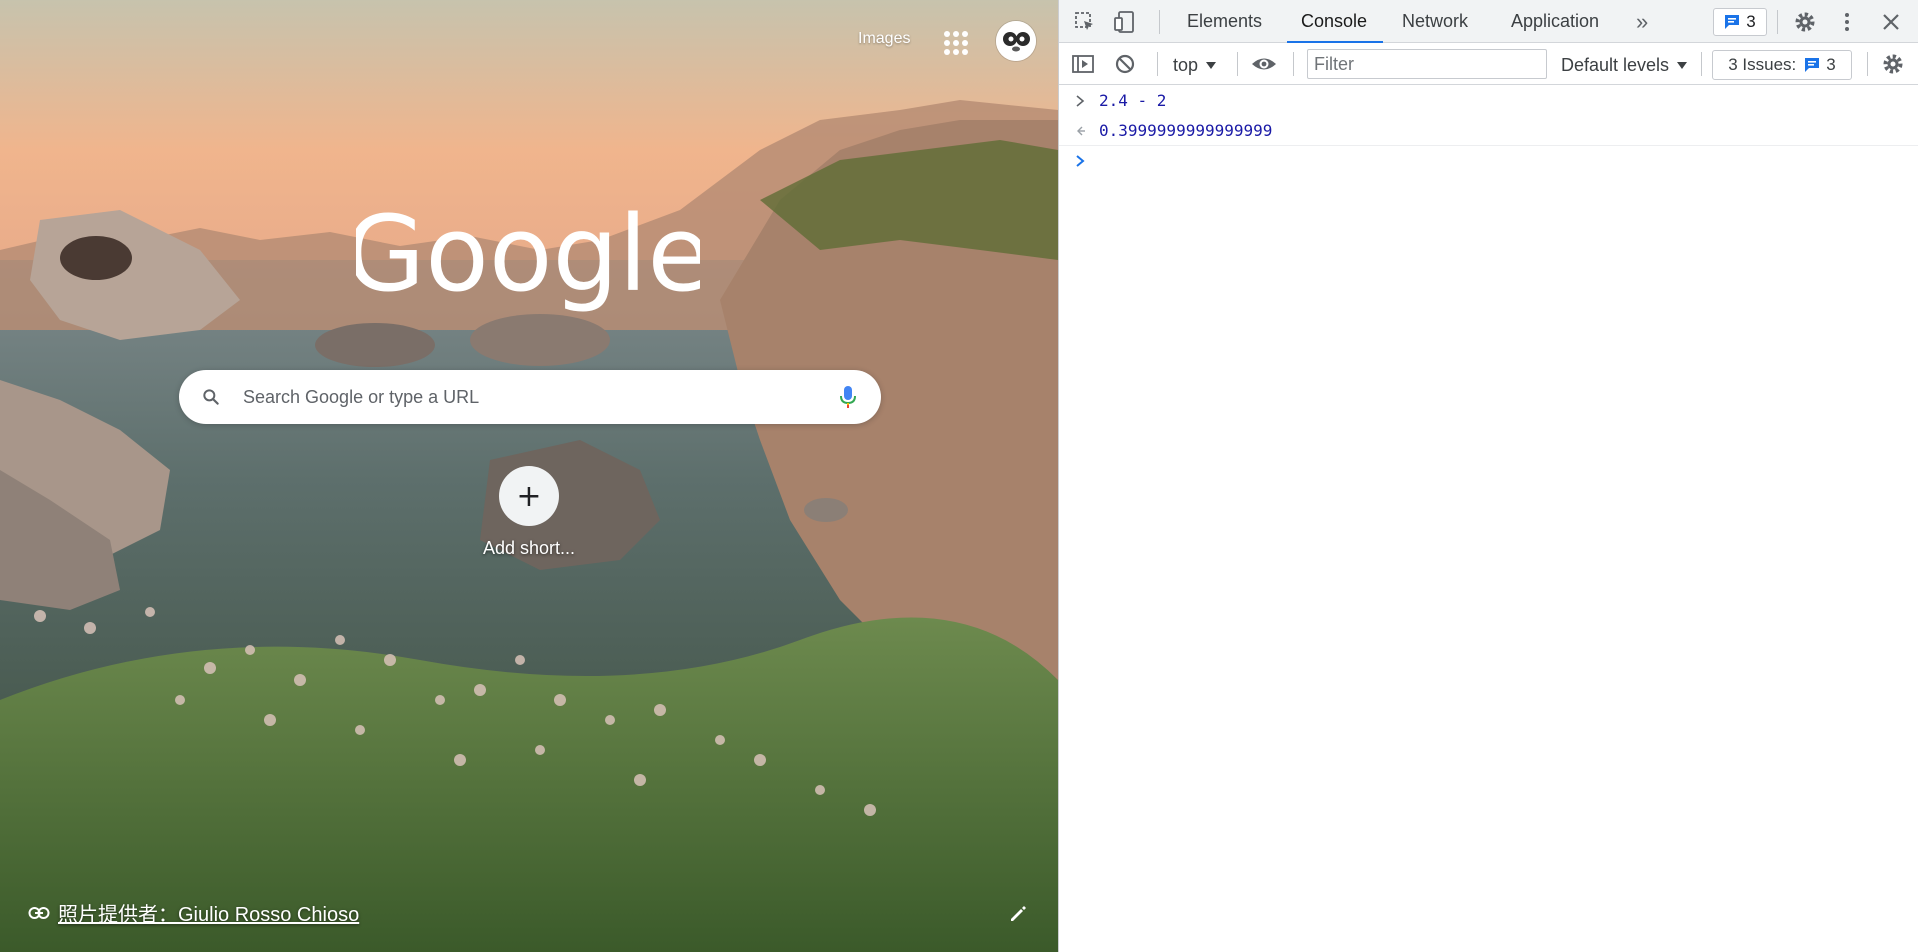  I want to click on prompt-chevron-icon, so click(1080, 161).